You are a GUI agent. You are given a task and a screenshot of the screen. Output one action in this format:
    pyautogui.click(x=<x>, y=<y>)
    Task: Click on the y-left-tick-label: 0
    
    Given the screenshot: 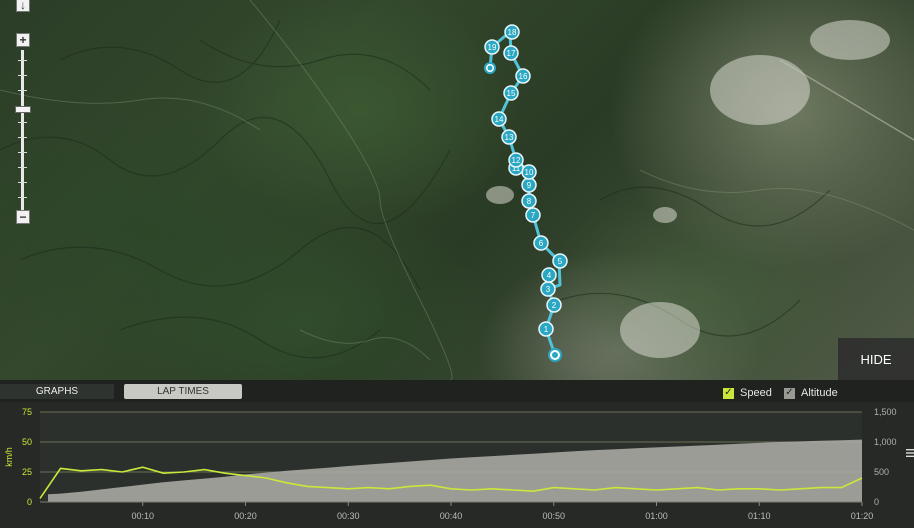 What is the action you would take?
    pyautogui.click(x=29, y=502)
    